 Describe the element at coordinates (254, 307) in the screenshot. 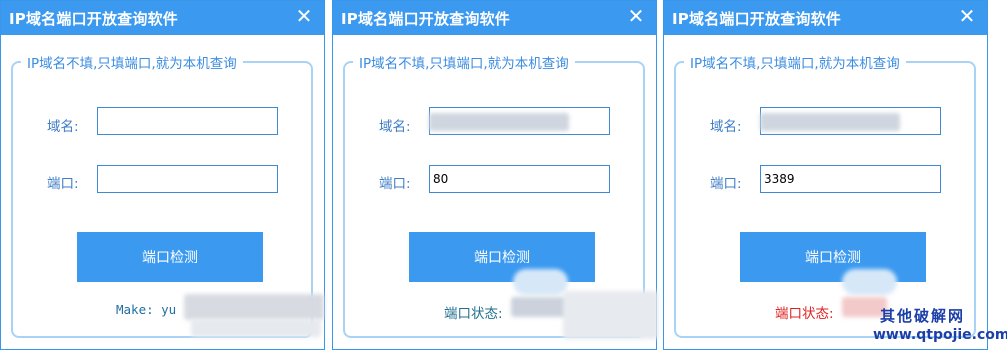

I see `redacted-author-blur` at that location.